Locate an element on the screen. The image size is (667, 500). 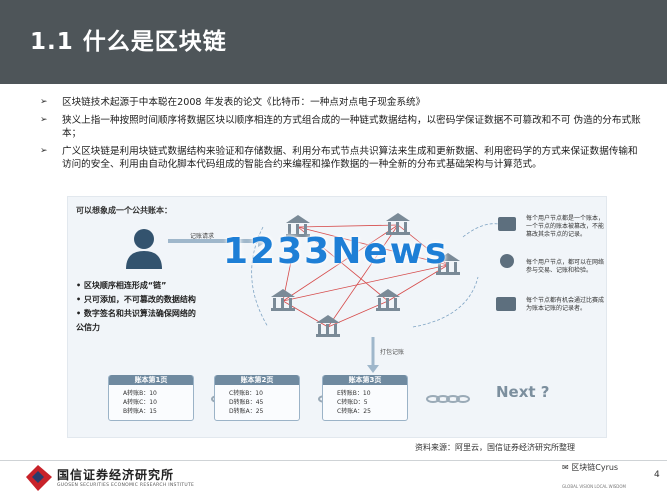
wechat-icon: ✉ is located at coordinates (565, 467).